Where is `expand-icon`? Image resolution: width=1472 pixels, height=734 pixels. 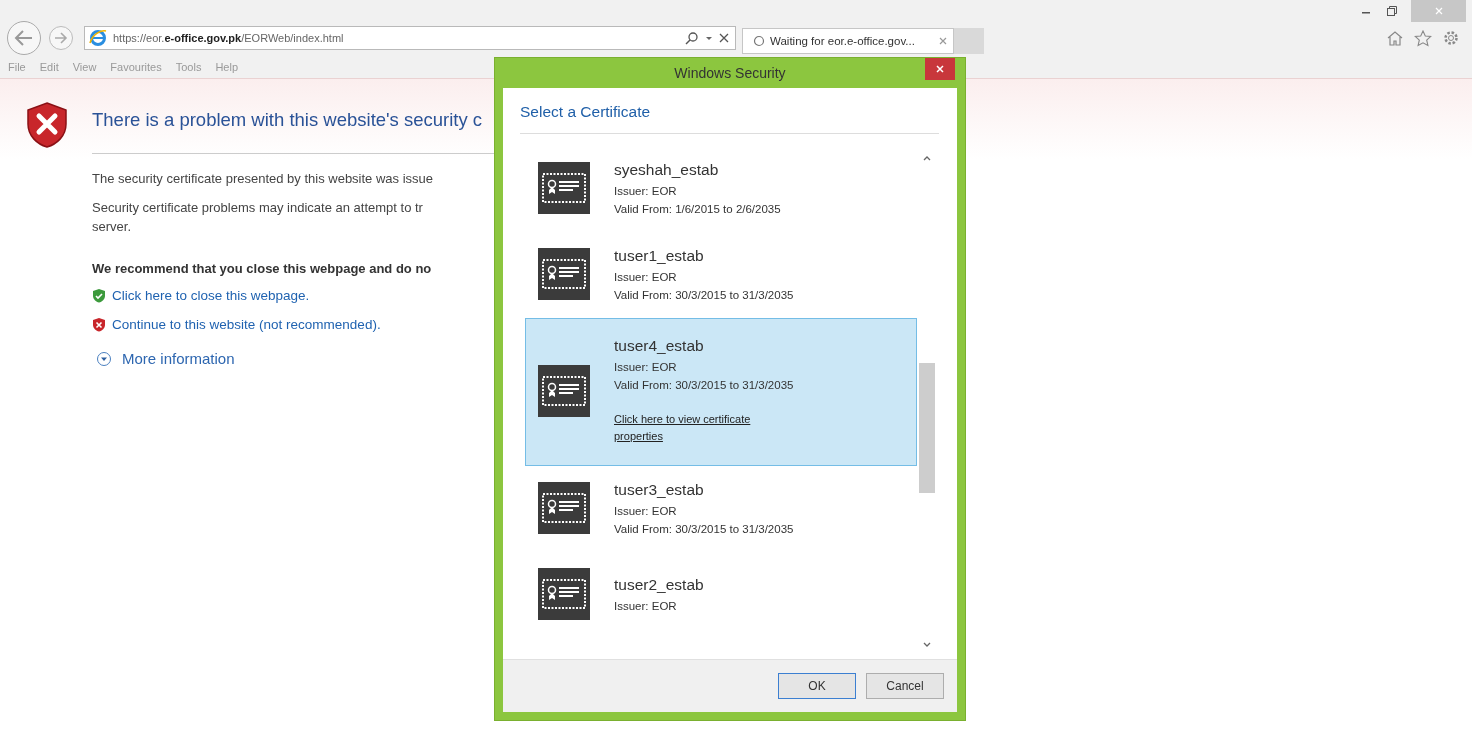 expand-icon is located at coordinates (104, 358).